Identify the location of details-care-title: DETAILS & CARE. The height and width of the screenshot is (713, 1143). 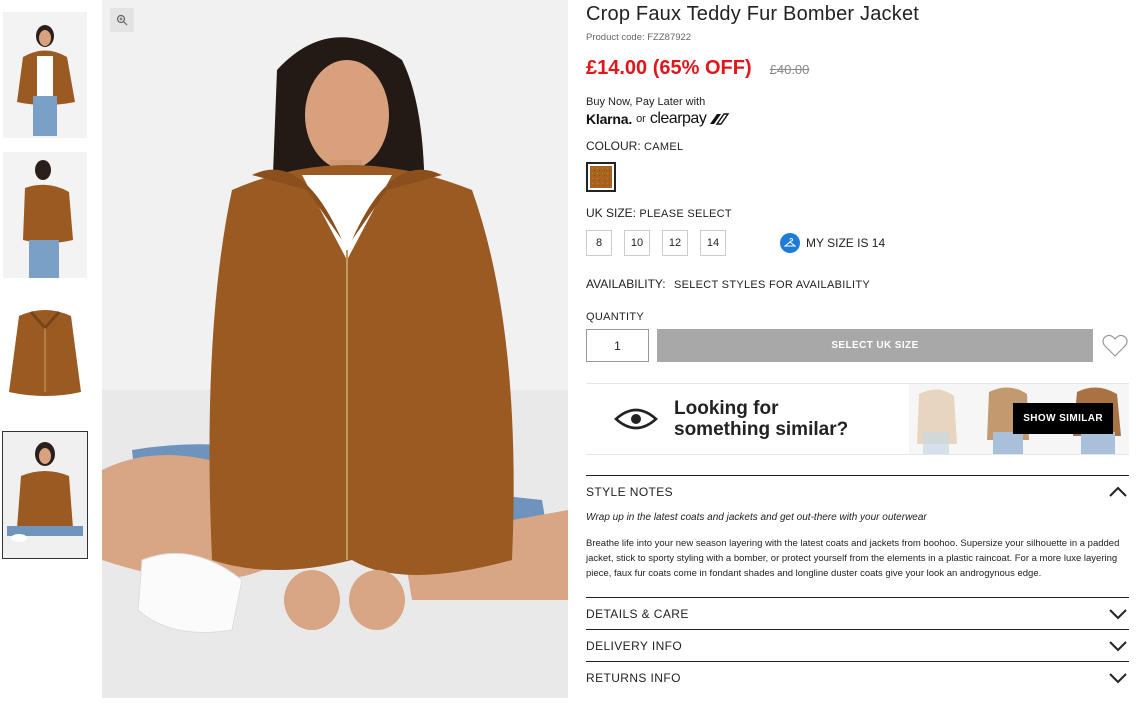
(637, 613).